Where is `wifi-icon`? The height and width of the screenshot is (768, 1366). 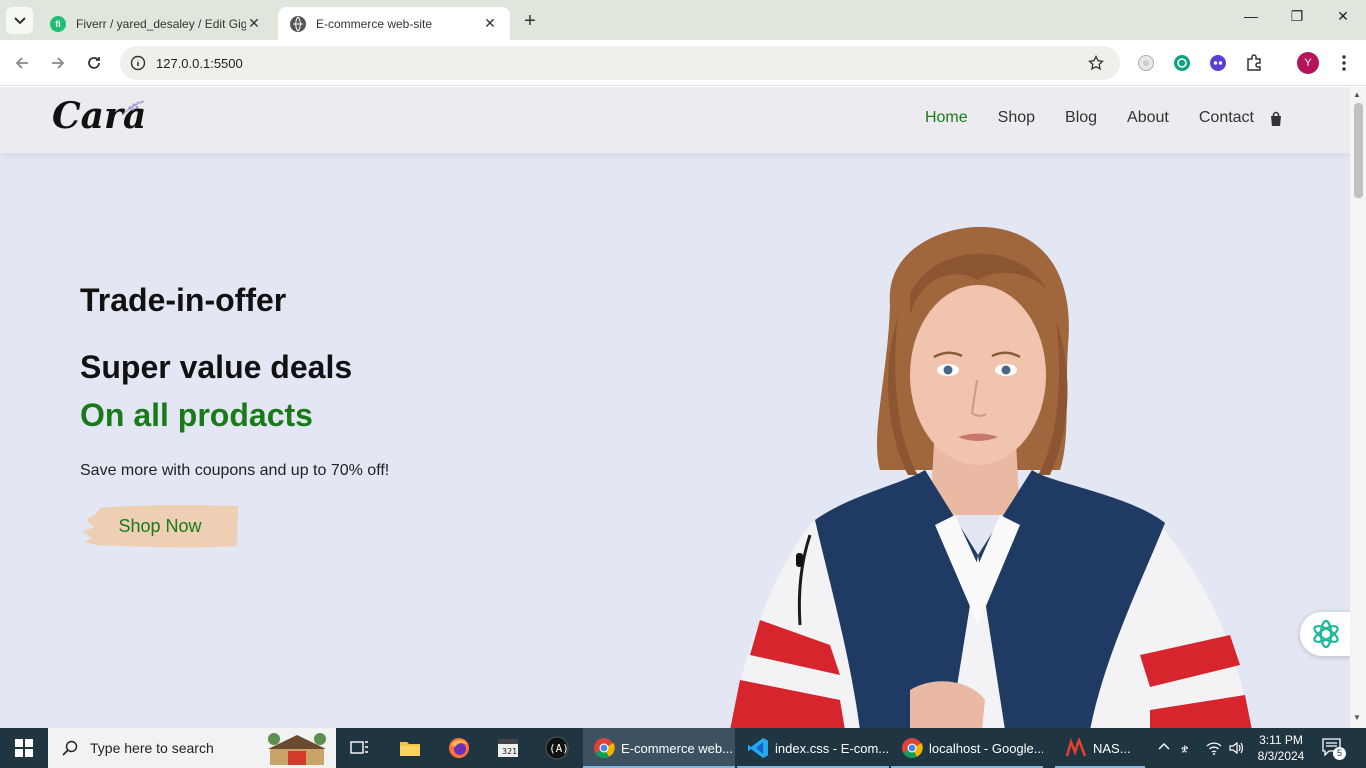
wifi-icon is located at coordinates (1214, 749).